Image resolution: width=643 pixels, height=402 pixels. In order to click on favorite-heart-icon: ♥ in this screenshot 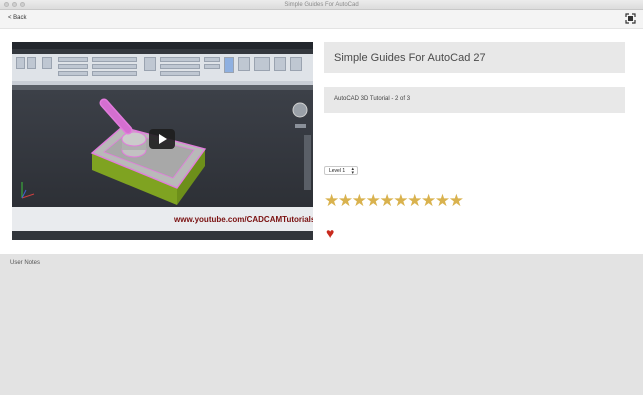, I will do `click(330, 233)`.